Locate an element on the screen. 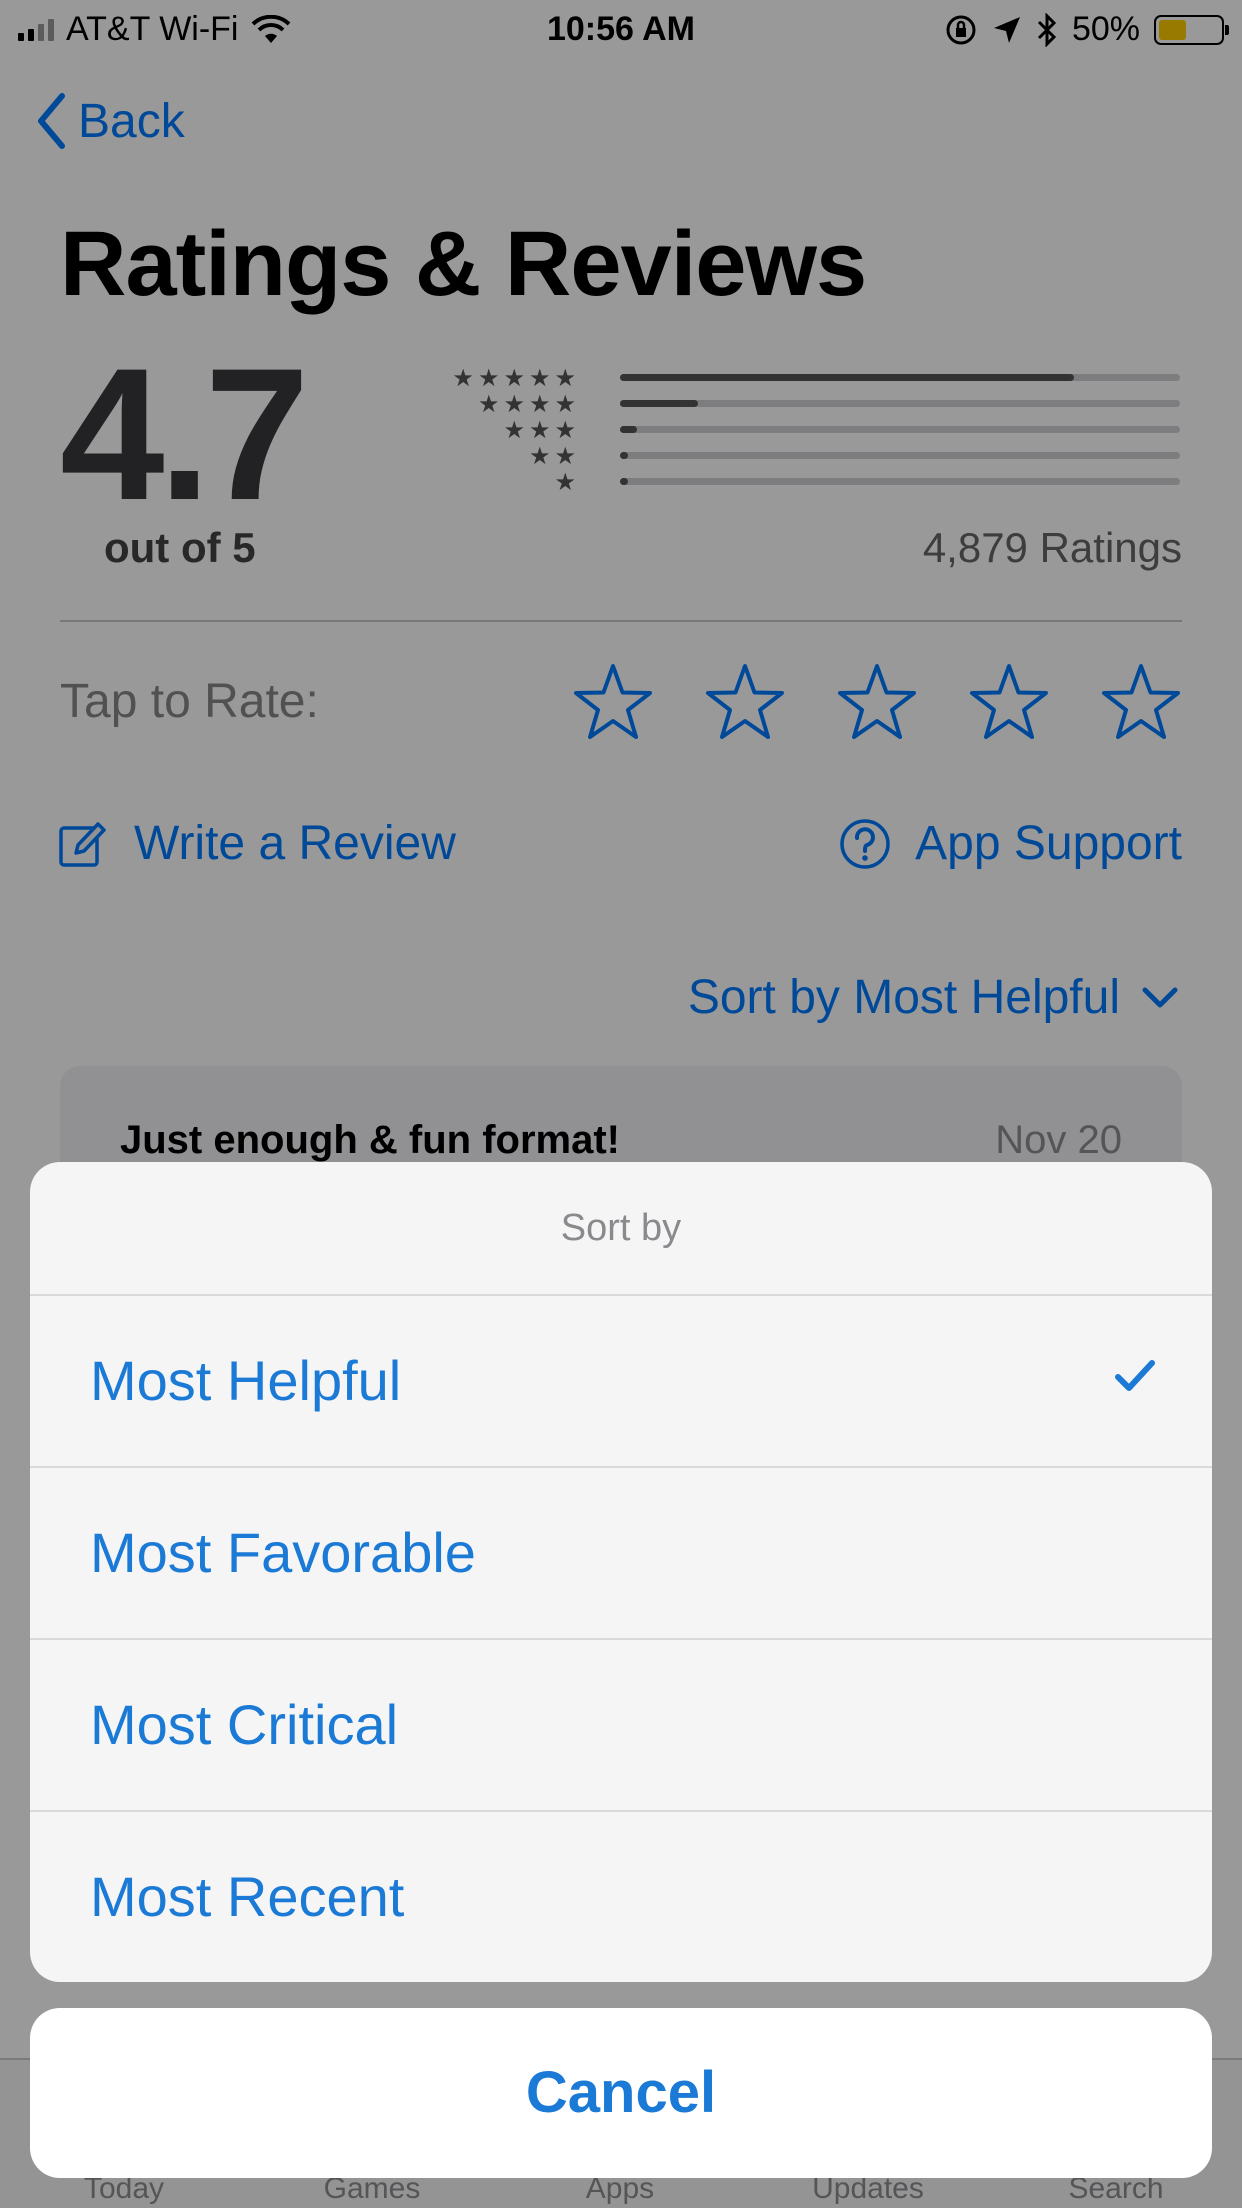  sort-option-most-helpful: Most Helpful is located at coordinates (621, 1381).